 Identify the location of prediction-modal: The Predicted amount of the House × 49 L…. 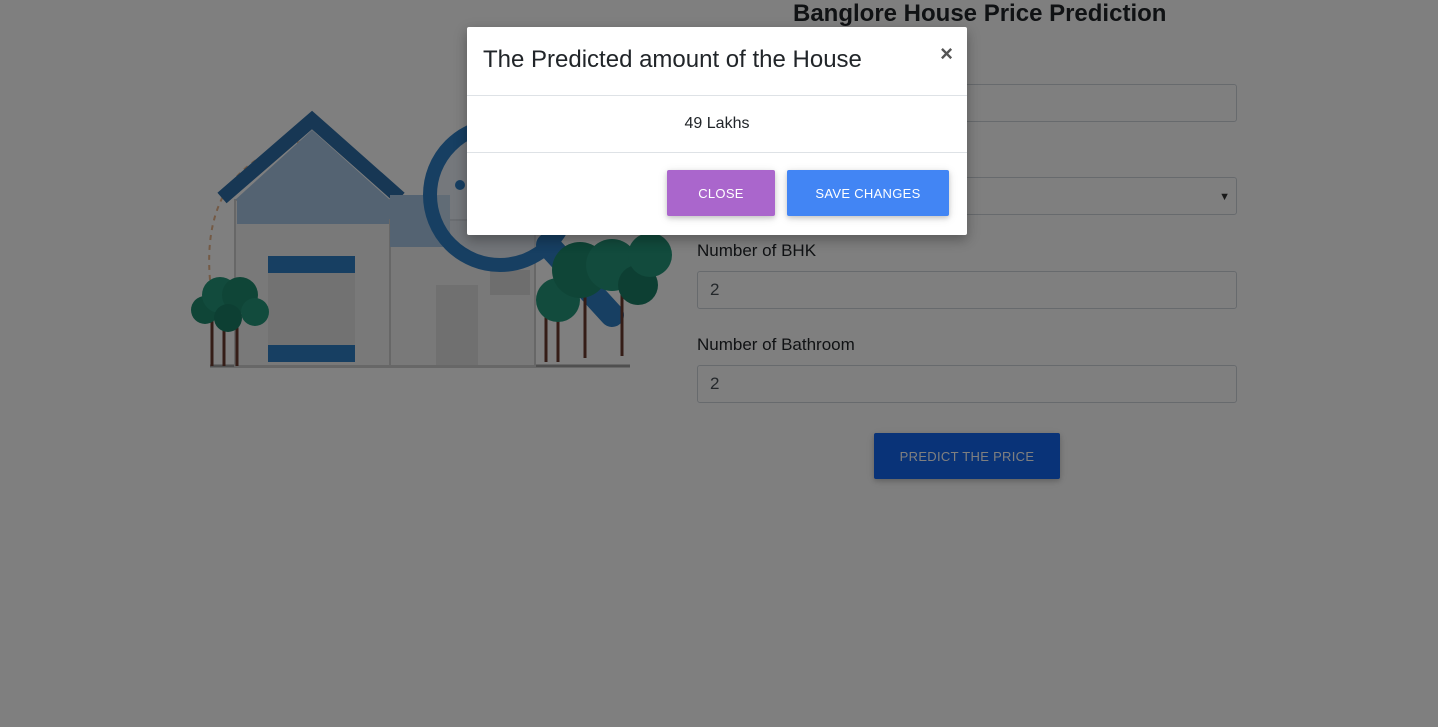
(717, 131).